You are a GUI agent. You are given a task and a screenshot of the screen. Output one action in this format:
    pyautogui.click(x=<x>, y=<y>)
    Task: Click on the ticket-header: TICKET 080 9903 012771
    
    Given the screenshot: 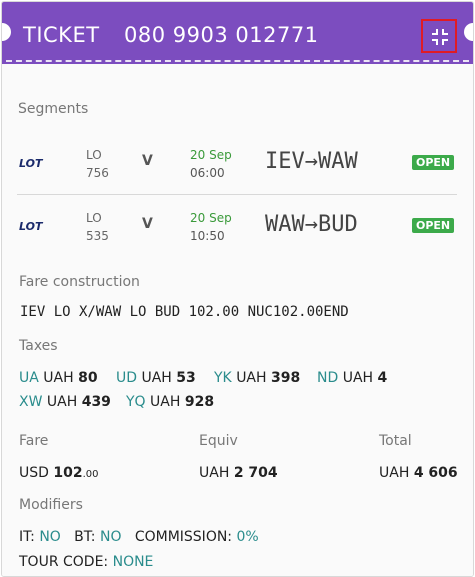 What is the action you would take?
    pyautogui.click(x=237, y=33)
    